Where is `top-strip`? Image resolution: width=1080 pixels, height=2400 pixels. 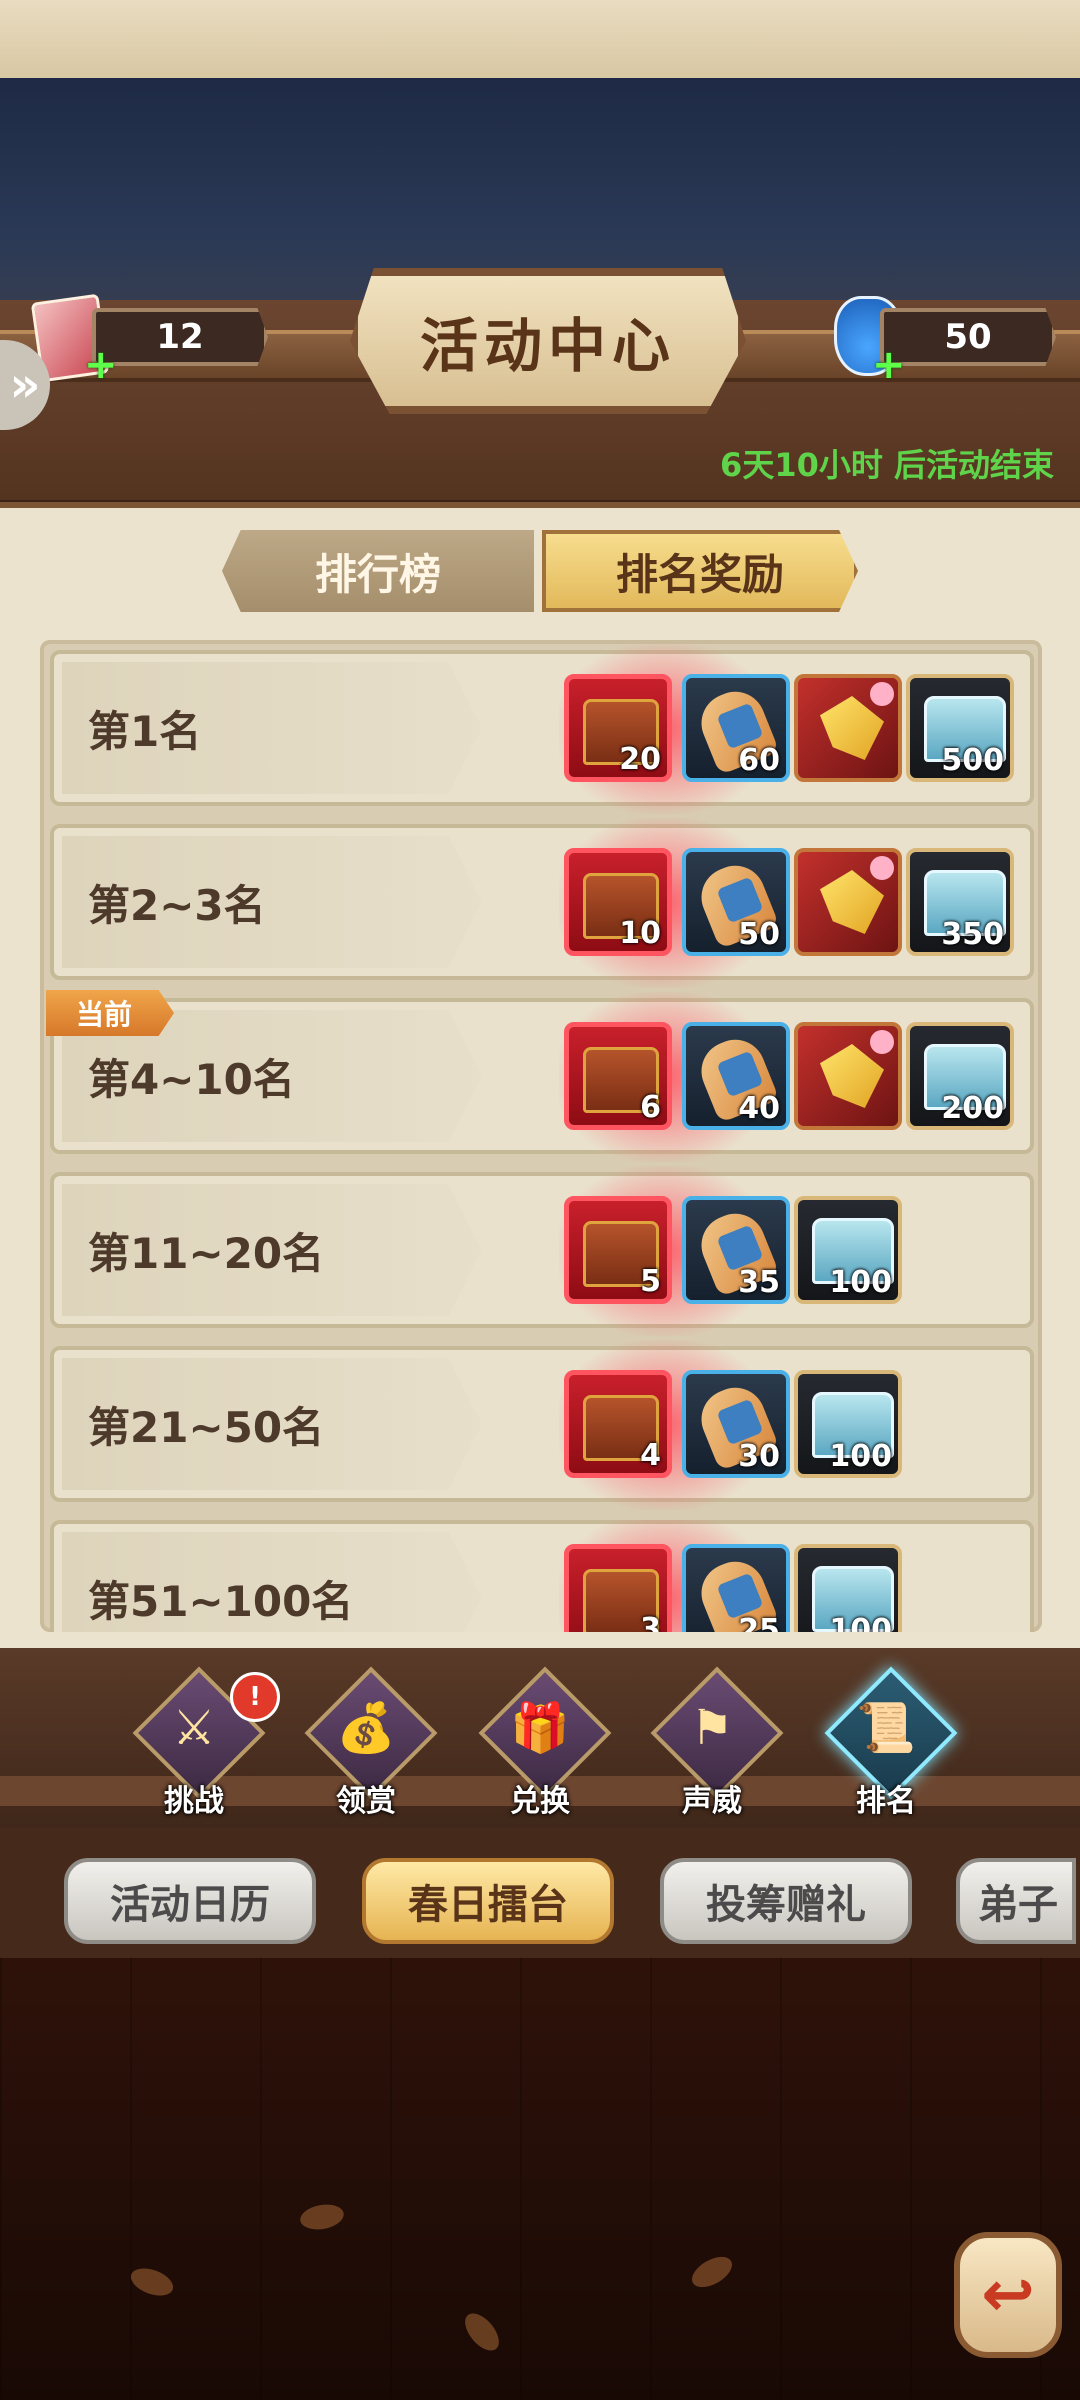
top-strip is located at coordinates (540, 39).